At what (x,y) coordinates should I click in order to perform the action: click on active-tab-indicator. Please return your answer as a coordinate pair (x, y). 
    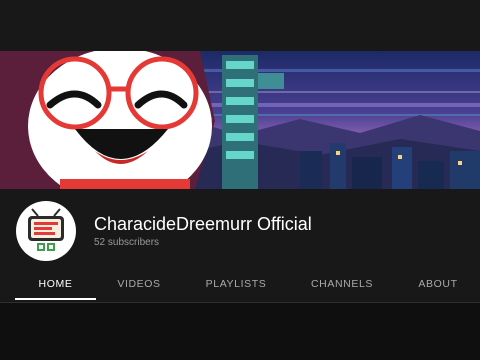
    Looking at the image, I should click on (55, 299).